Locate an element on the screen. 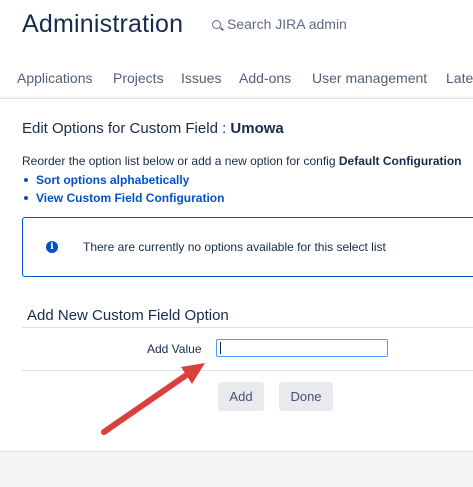 Image resolution: width=473 pixels, height=487 pixels. link-item-sort: Sort options alphabetically is located at coordinates (105, 180).